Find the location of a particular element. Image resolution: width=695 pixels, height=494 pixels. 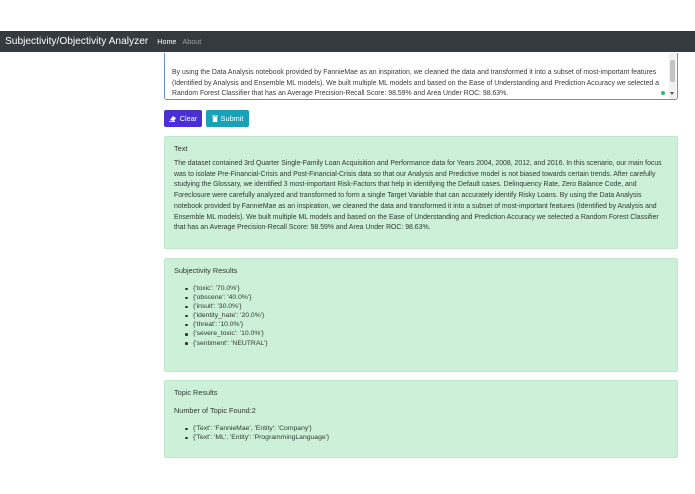

list-item: {'toxic': '70.0%'} is located at coordinates (226, 288).